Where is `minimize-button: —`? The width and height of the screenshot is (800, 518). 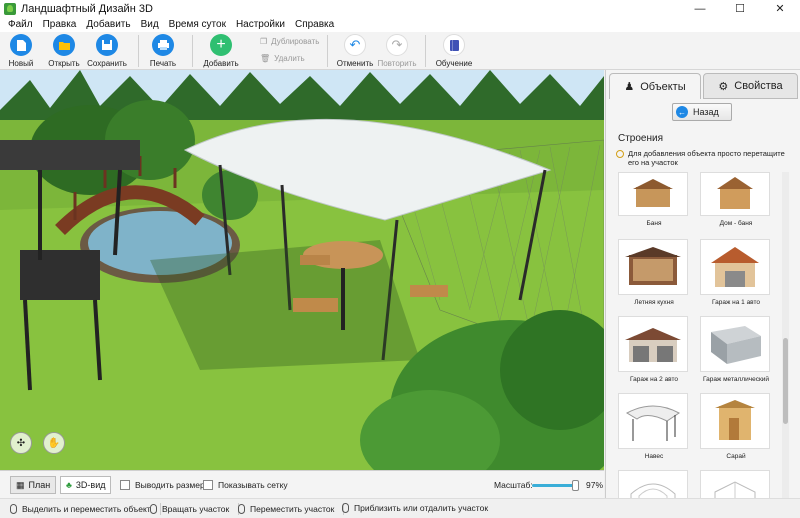 minimize-button: — is located at coordinates (700, 8).